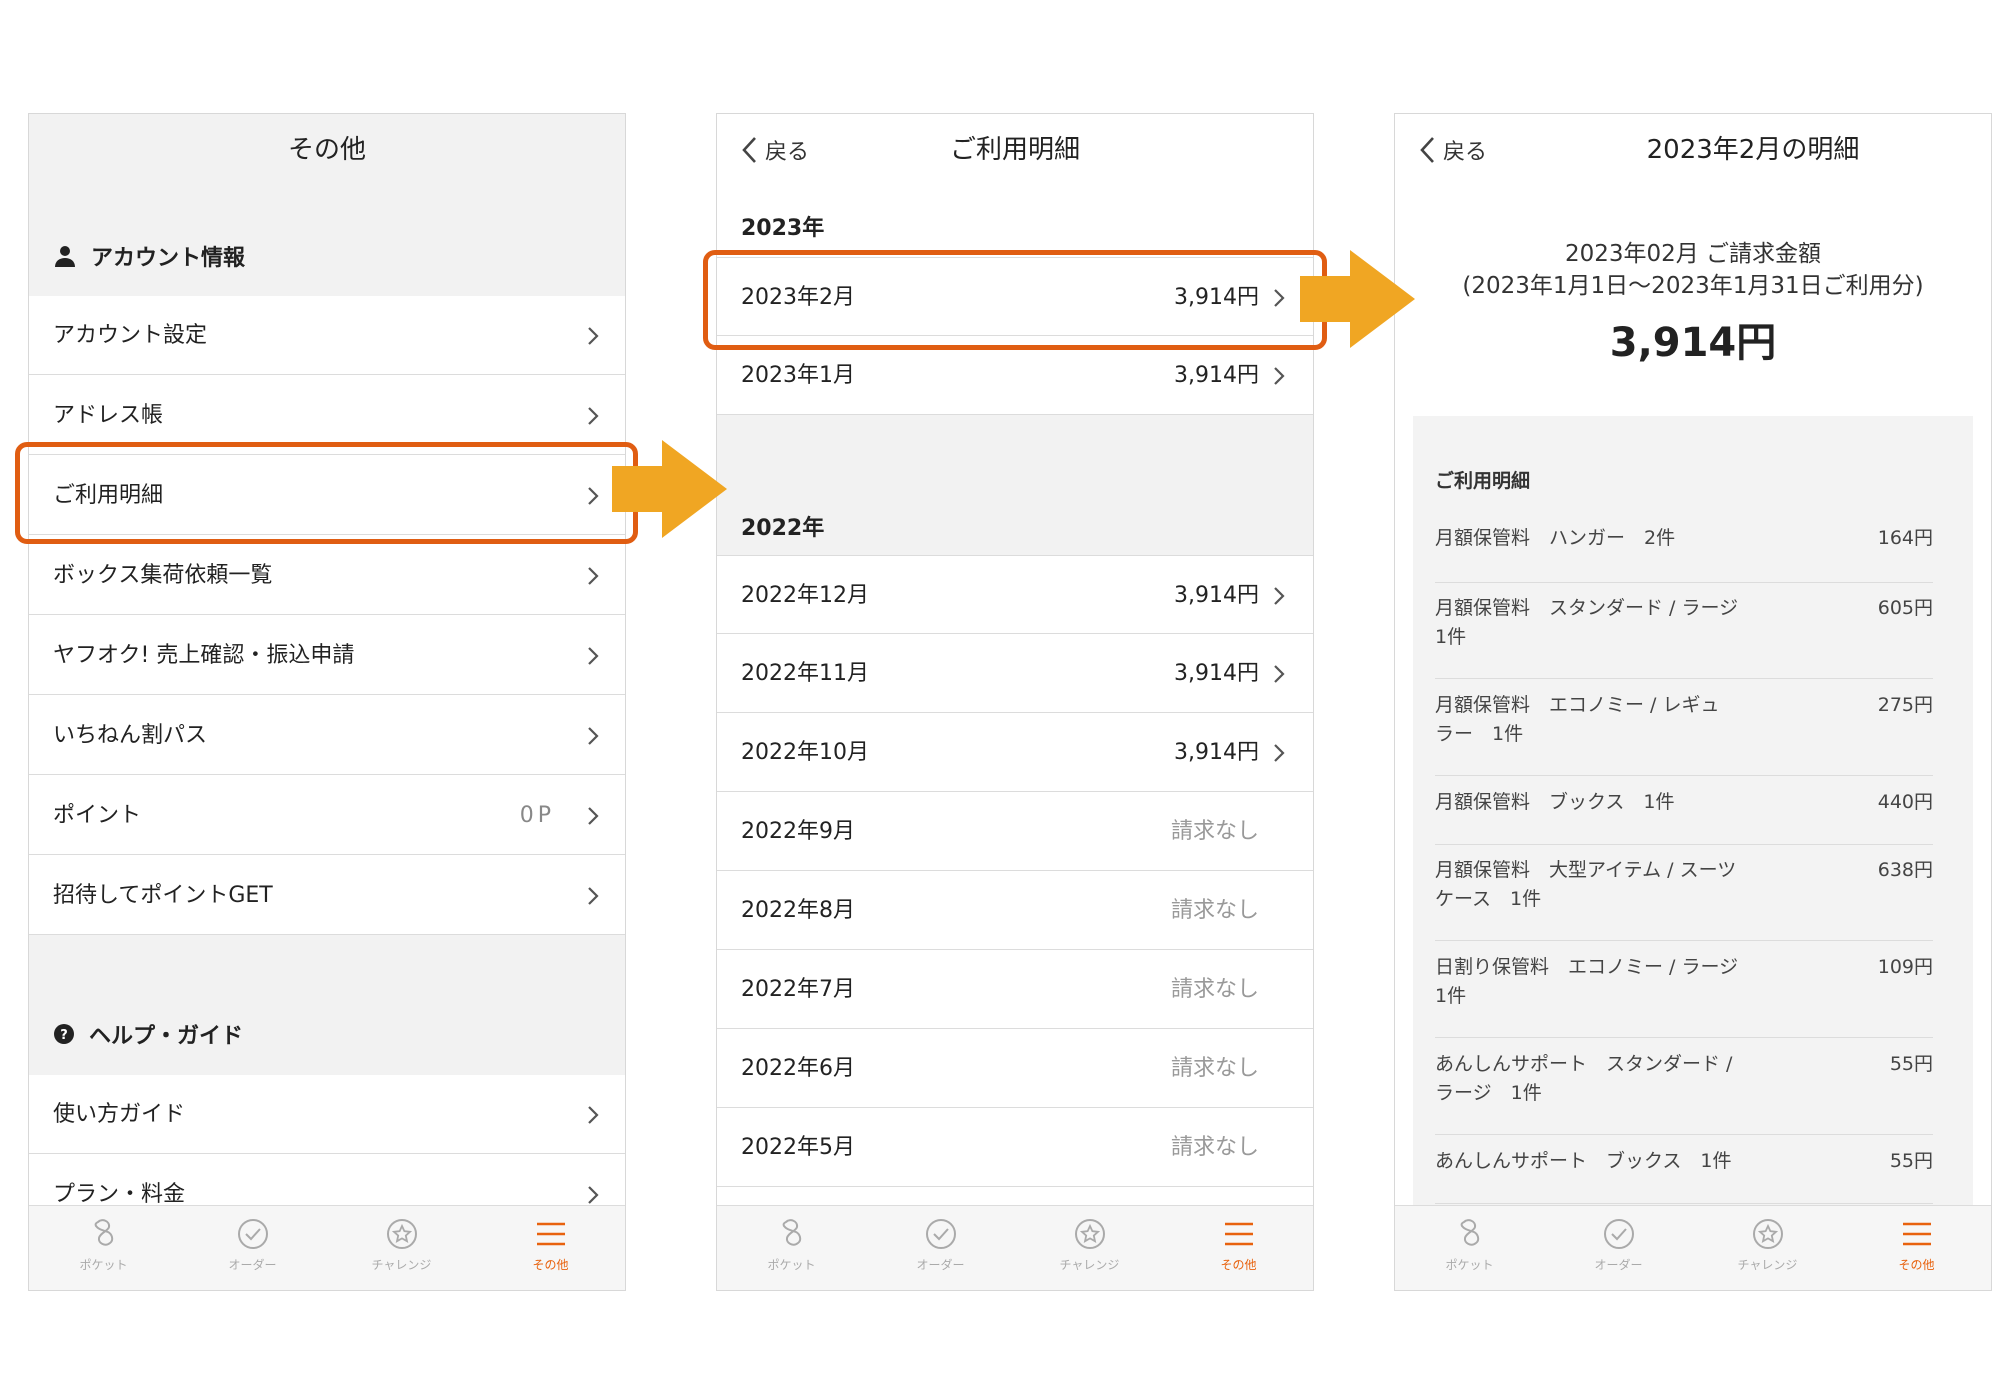  What do you see at coordinates (1015, 752) in the screenshot?
I see `statement-row-2022-10: 2022年10月 3,914円` at bounding box center [1015, 752].